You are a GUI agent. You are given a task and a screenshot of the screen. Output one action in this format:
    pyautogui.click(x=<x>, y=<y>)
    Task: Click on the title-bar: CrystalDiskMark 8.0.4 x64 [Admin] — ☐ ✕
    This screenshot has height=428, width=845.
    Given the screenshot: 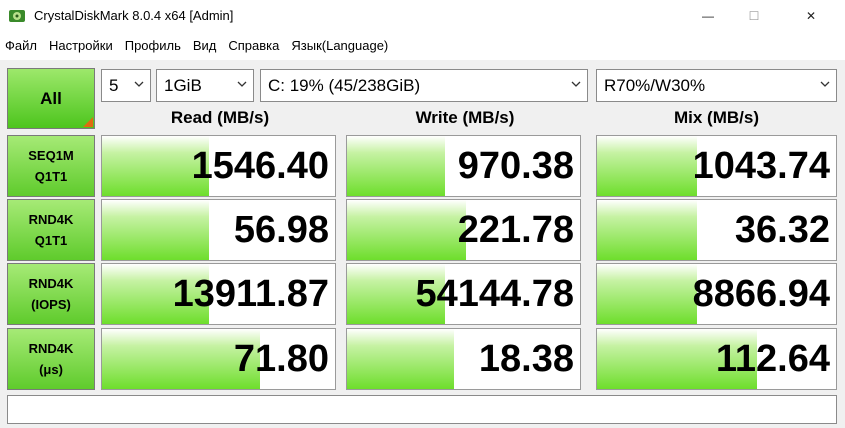 What is the action you would take?
    pyautogui.click(x=422, y=16)
    